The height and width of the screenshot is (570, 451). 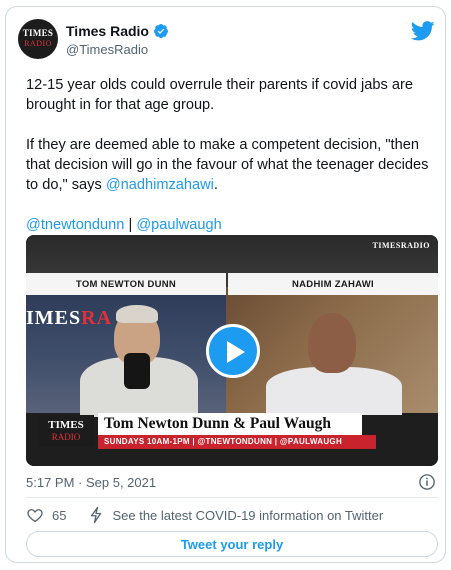 What do you see at coordinates (161, 31) in the screenshot?
I see `verified-badge-icon` at bounding box center [161, 31].